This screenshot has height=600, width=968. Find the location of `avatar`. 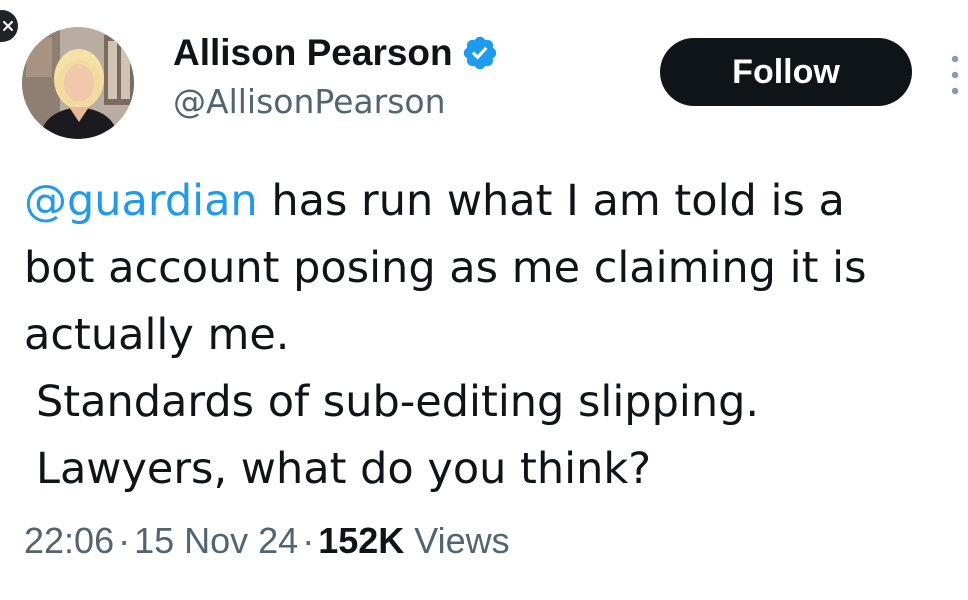

avatar is located at coordinates (78, 83).